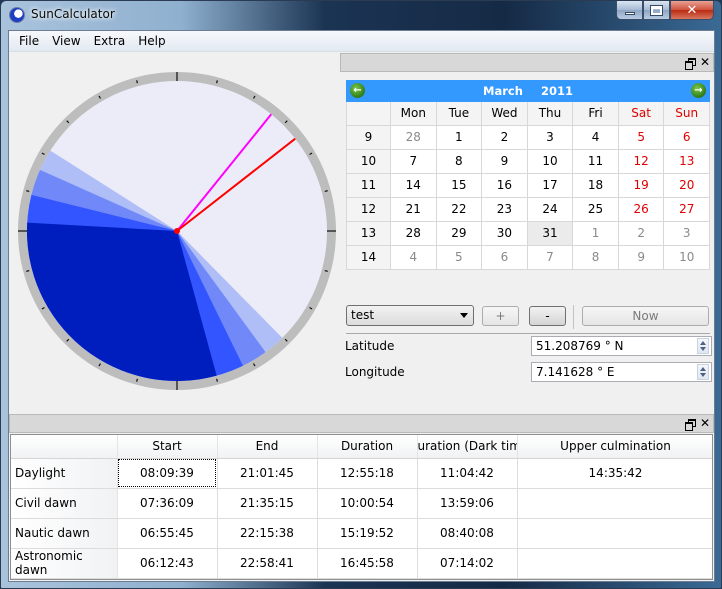  What do you see at coordinates (505, 186) in the screenshot?
I see `calendar-day: 16` at bounding box center [505, 186].